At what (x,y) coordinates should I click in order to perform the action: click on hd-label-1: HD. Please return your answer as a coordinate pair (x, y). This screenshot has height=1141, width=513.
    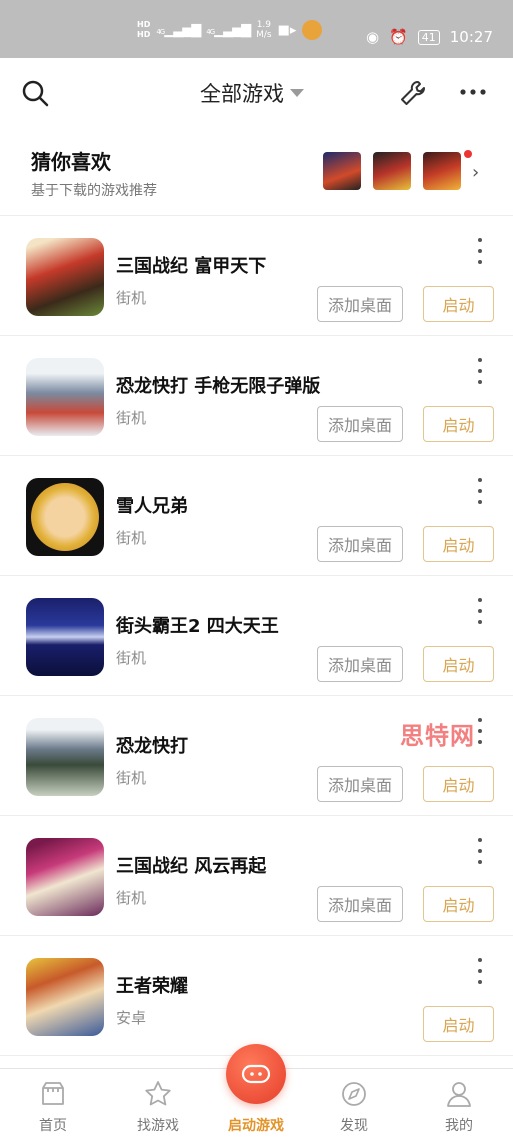
    Looking at the image, I should click on (144, 24).